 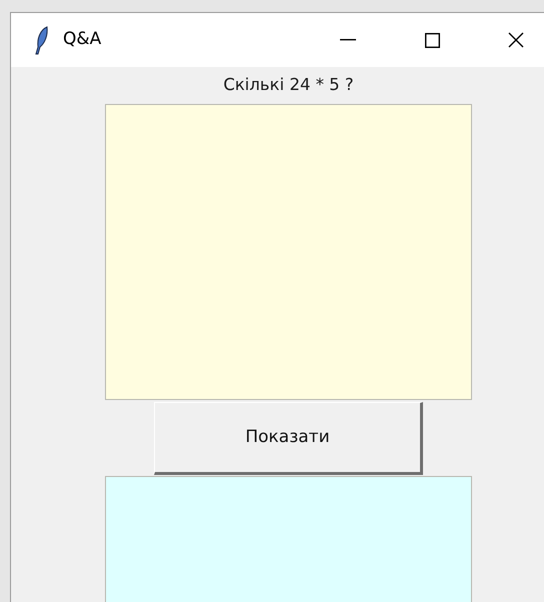 What do you see at coordinates (516, 40) in the screenshot?
I see `close-icon` at bounding box center [516, 40].